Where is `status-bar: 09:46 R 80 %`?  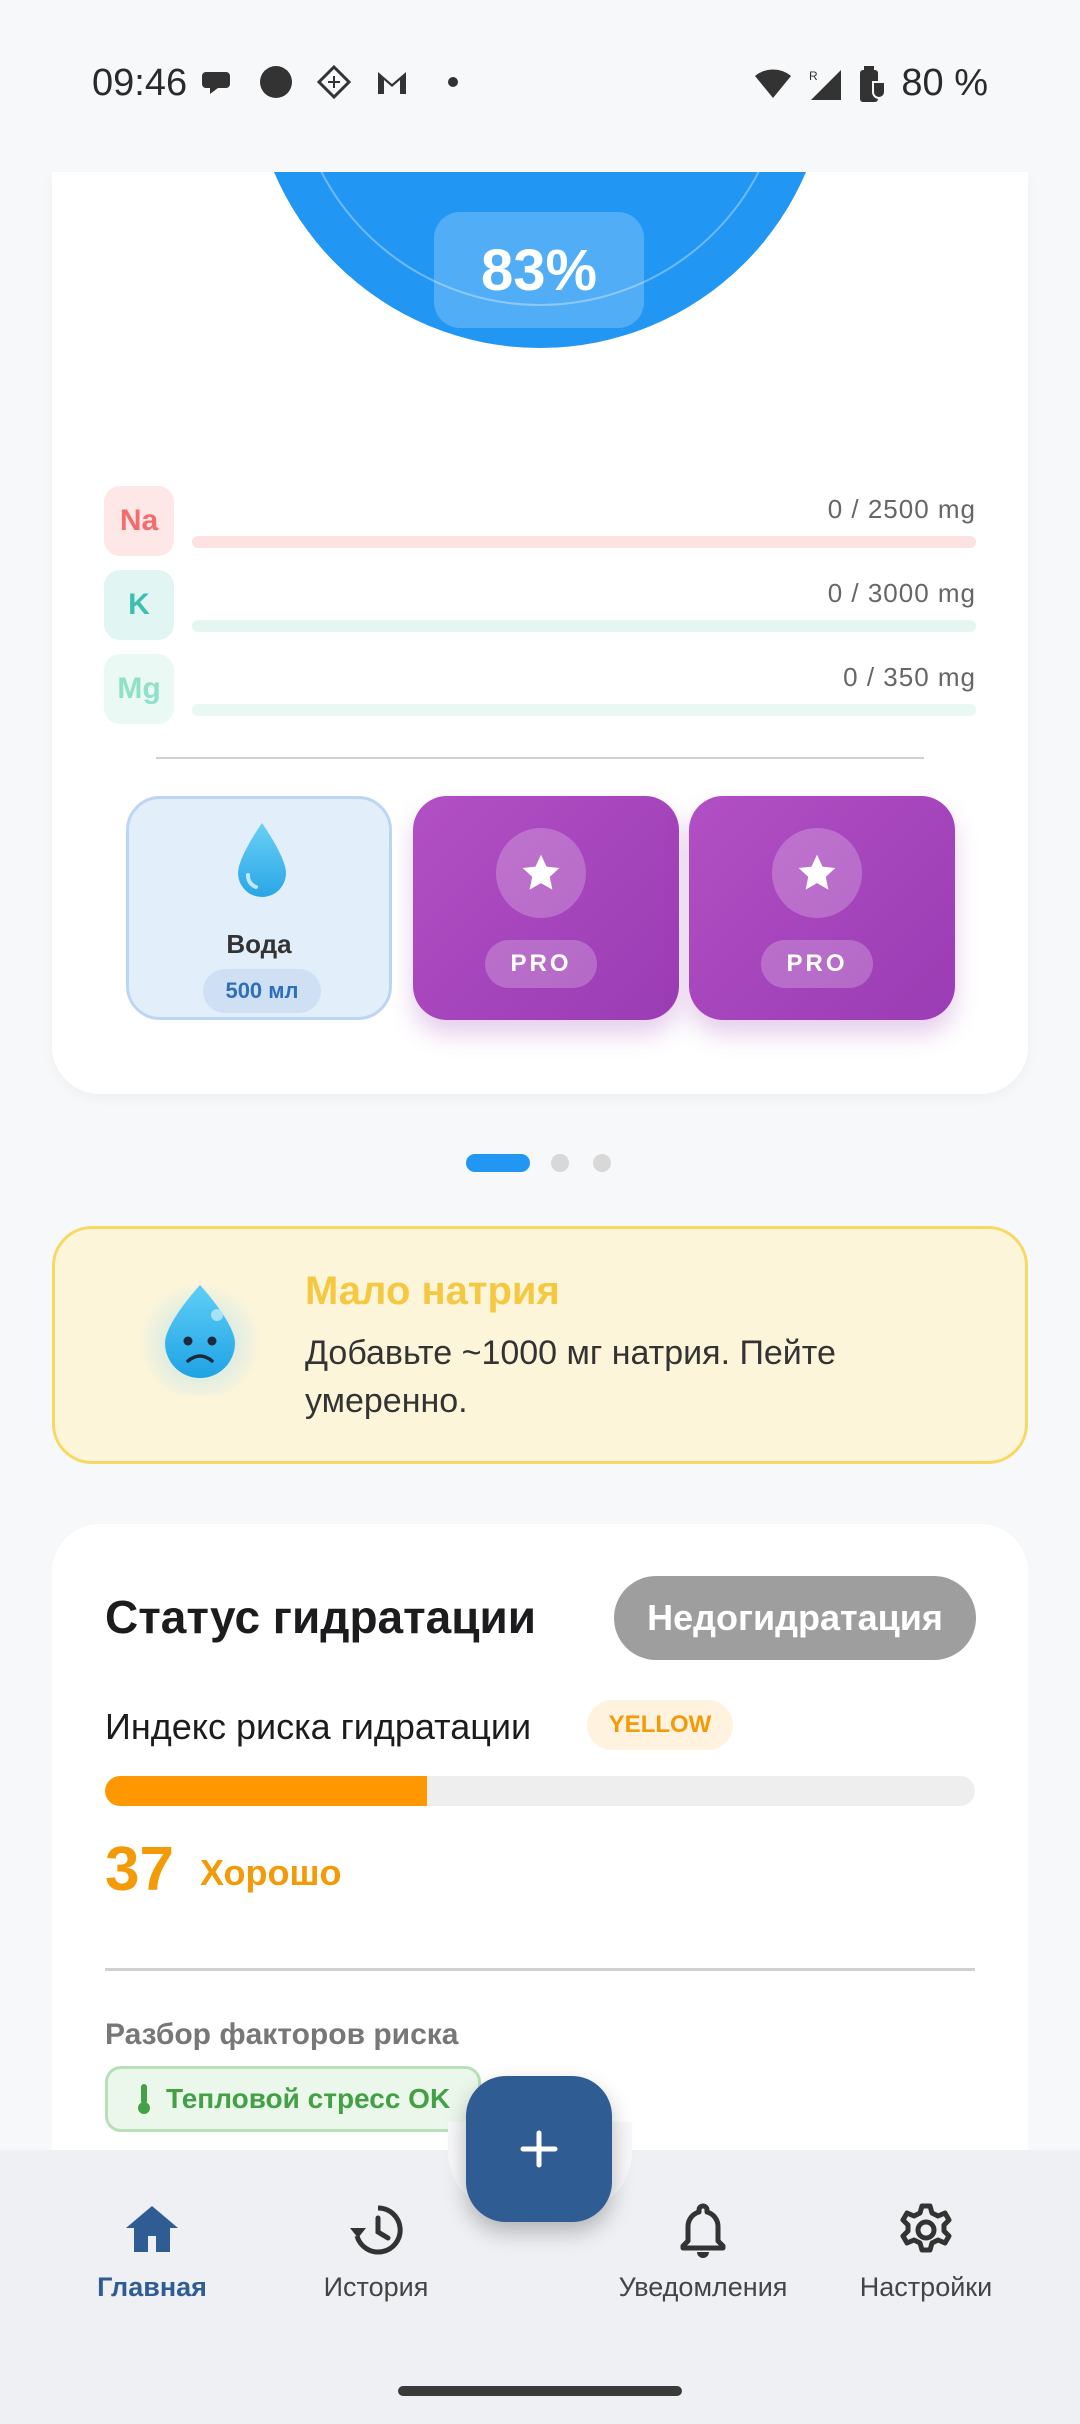
status-bar: 09:46 R 80 % is located at coordinates (540, 86).